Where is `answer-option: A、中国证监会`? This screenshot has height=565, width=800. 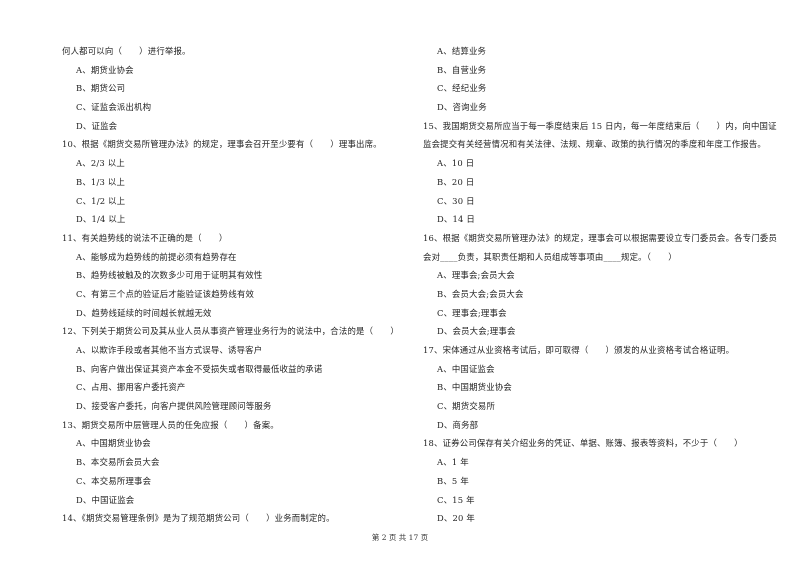 answer-option: A、中国证监会 is located at coordinates (466, 368).